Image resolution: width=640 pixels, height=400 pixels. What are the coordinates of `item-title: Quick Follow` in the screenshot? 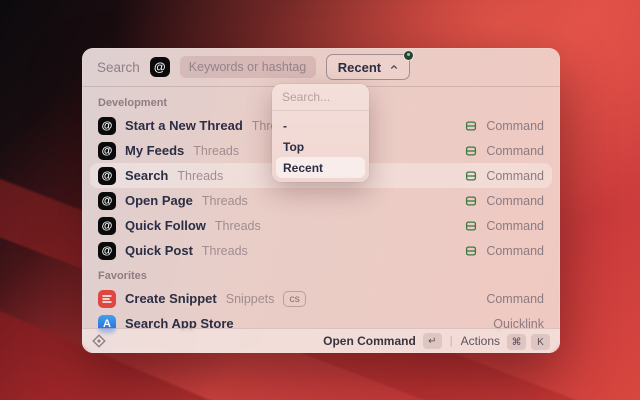 It's located at (165, 225).